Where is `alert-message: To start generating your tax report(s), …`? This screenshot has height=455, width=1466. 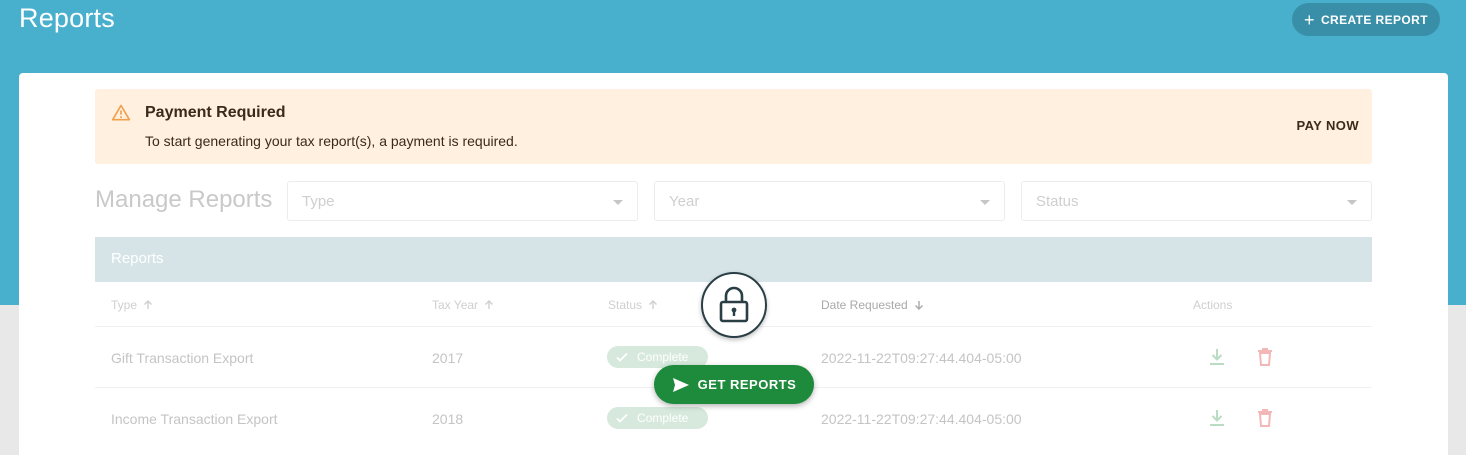
alert-message: To start generating your tax report(s), … is located at coordinates (331, 141).